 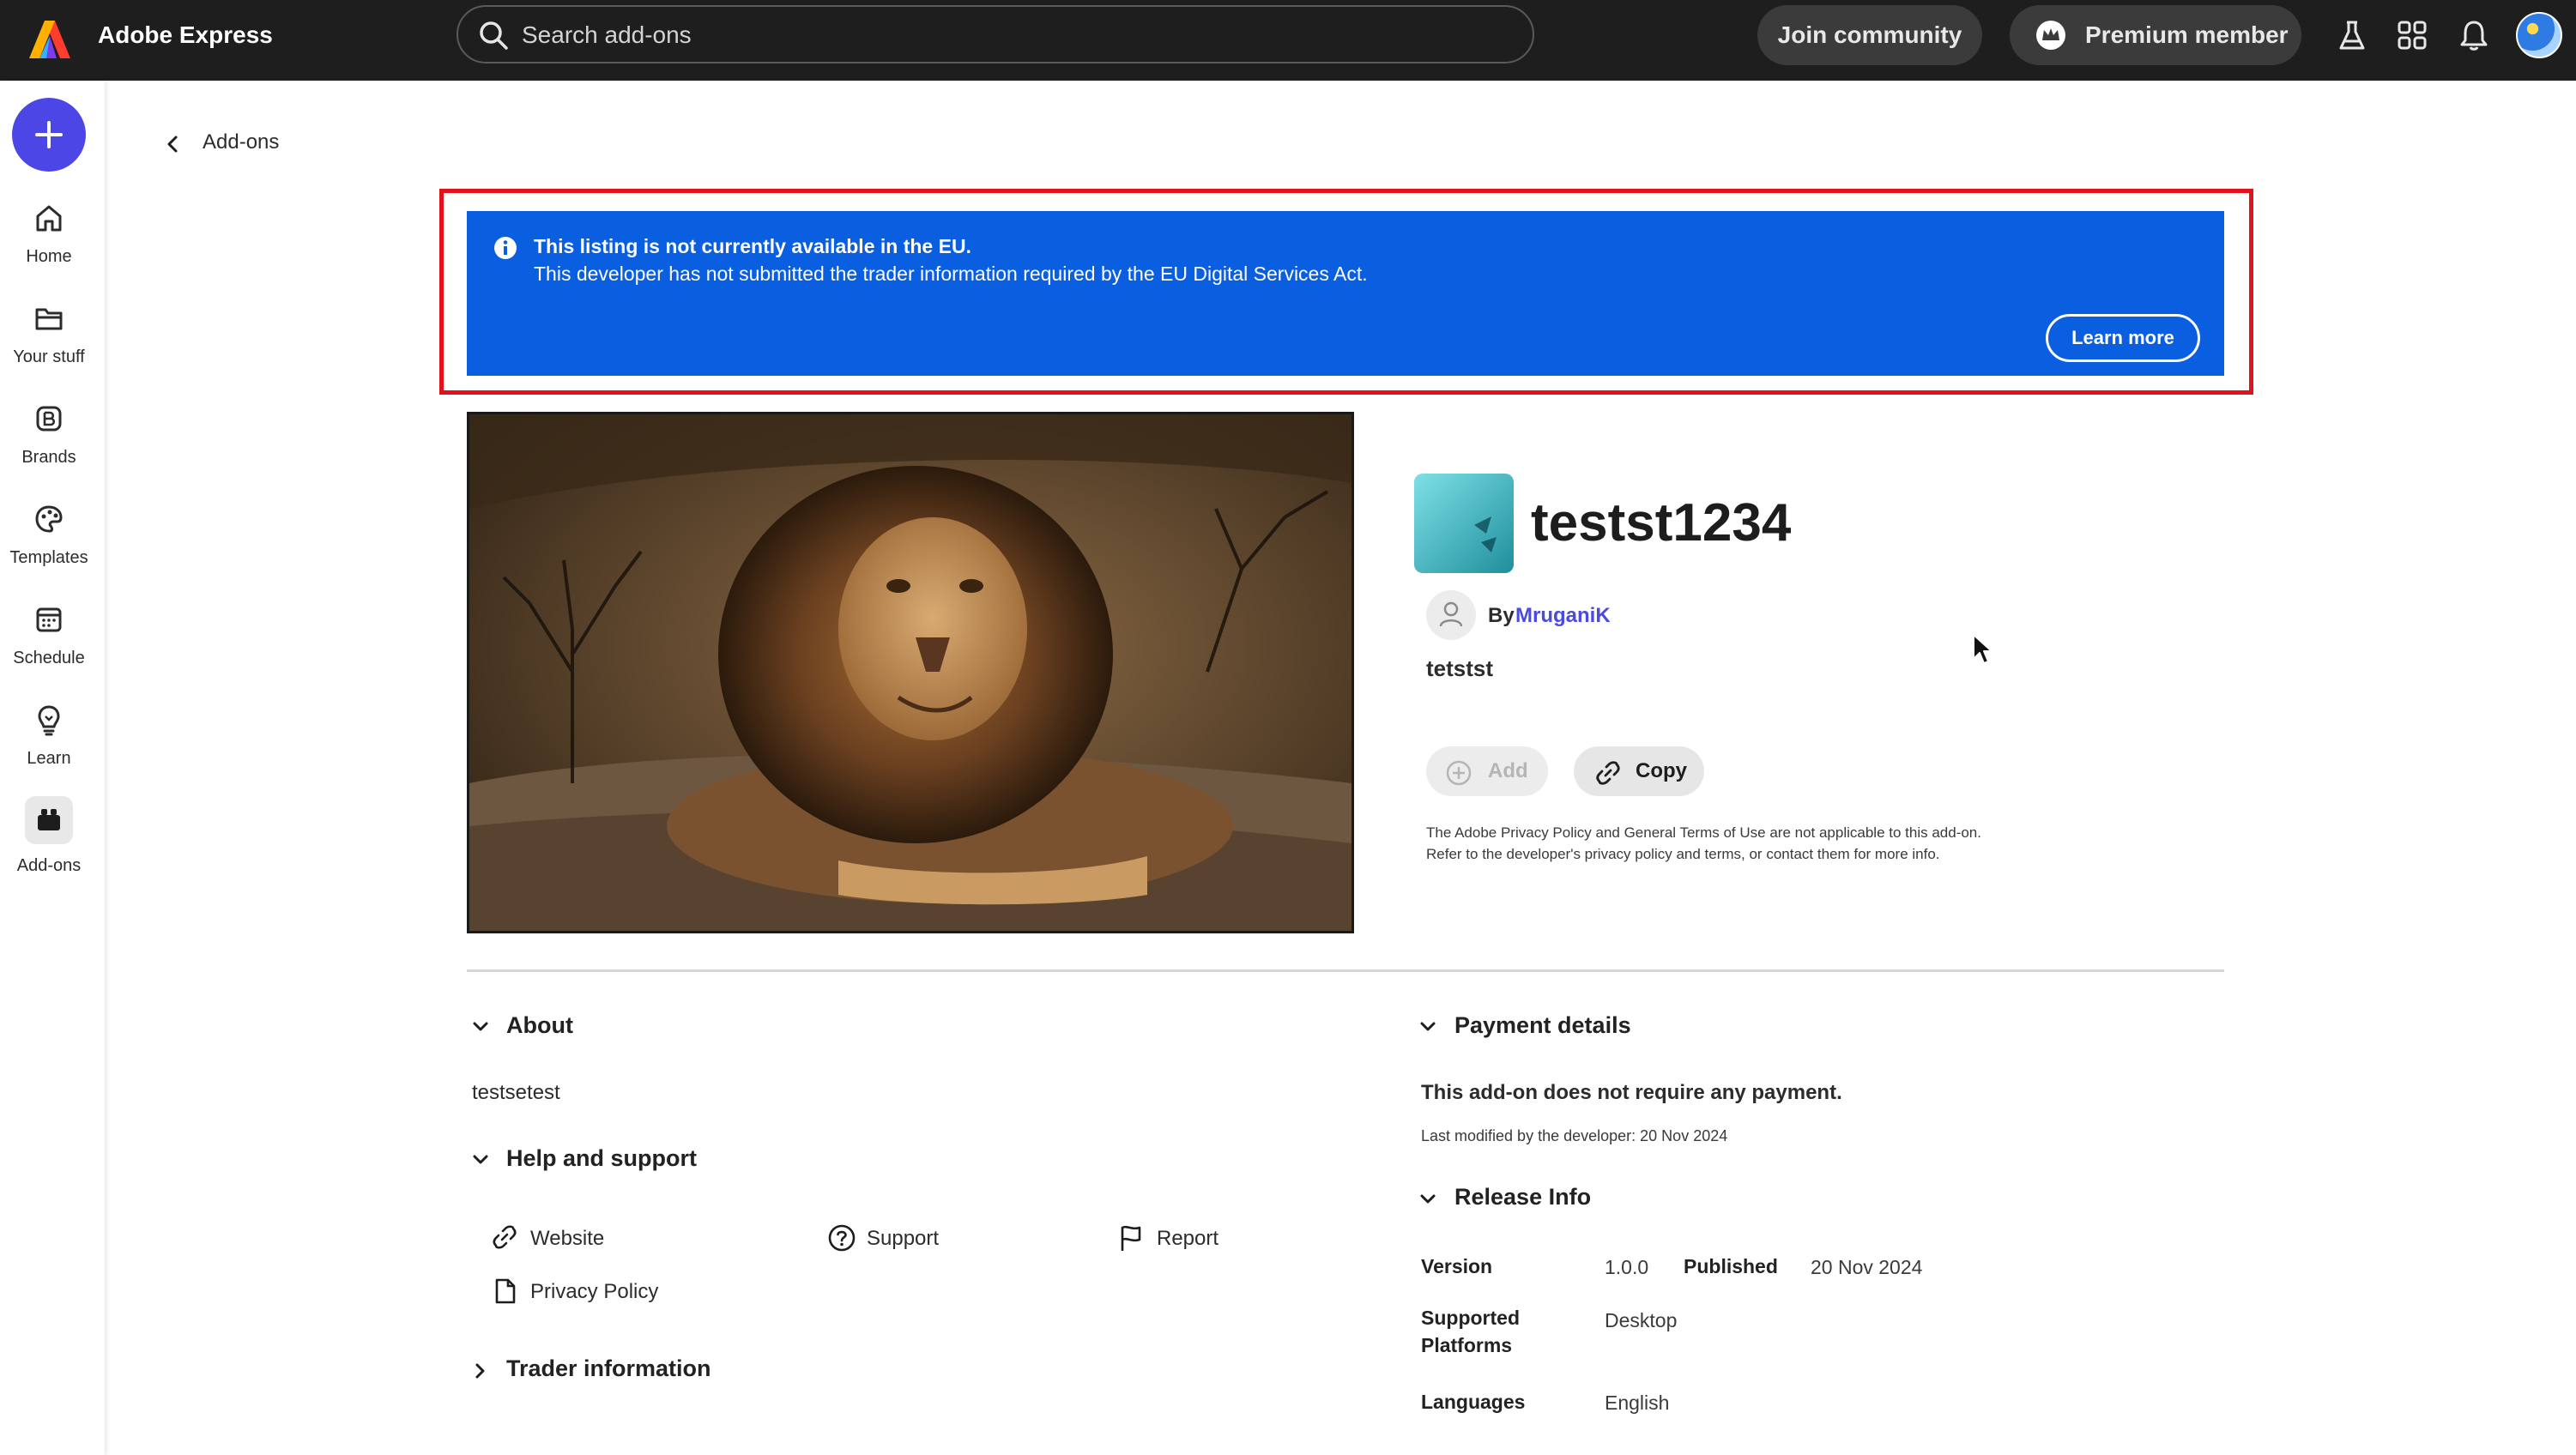 I want to click on languages-label: Languages, so click(x=1473, y=1402).